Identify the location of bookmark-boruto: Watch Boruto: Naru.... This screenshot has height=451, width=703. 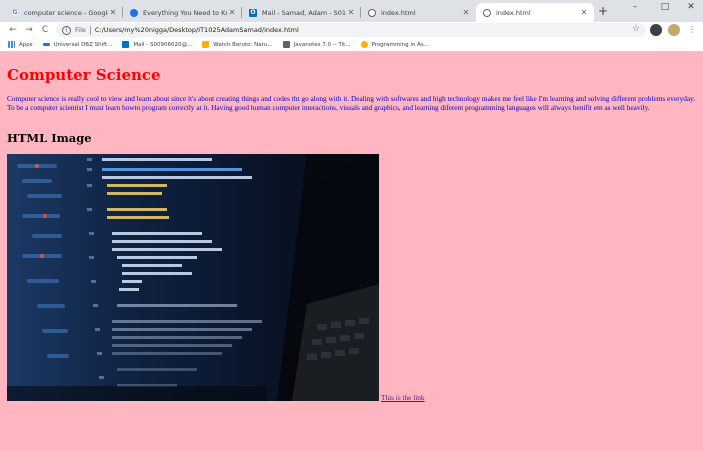
(237, 44).